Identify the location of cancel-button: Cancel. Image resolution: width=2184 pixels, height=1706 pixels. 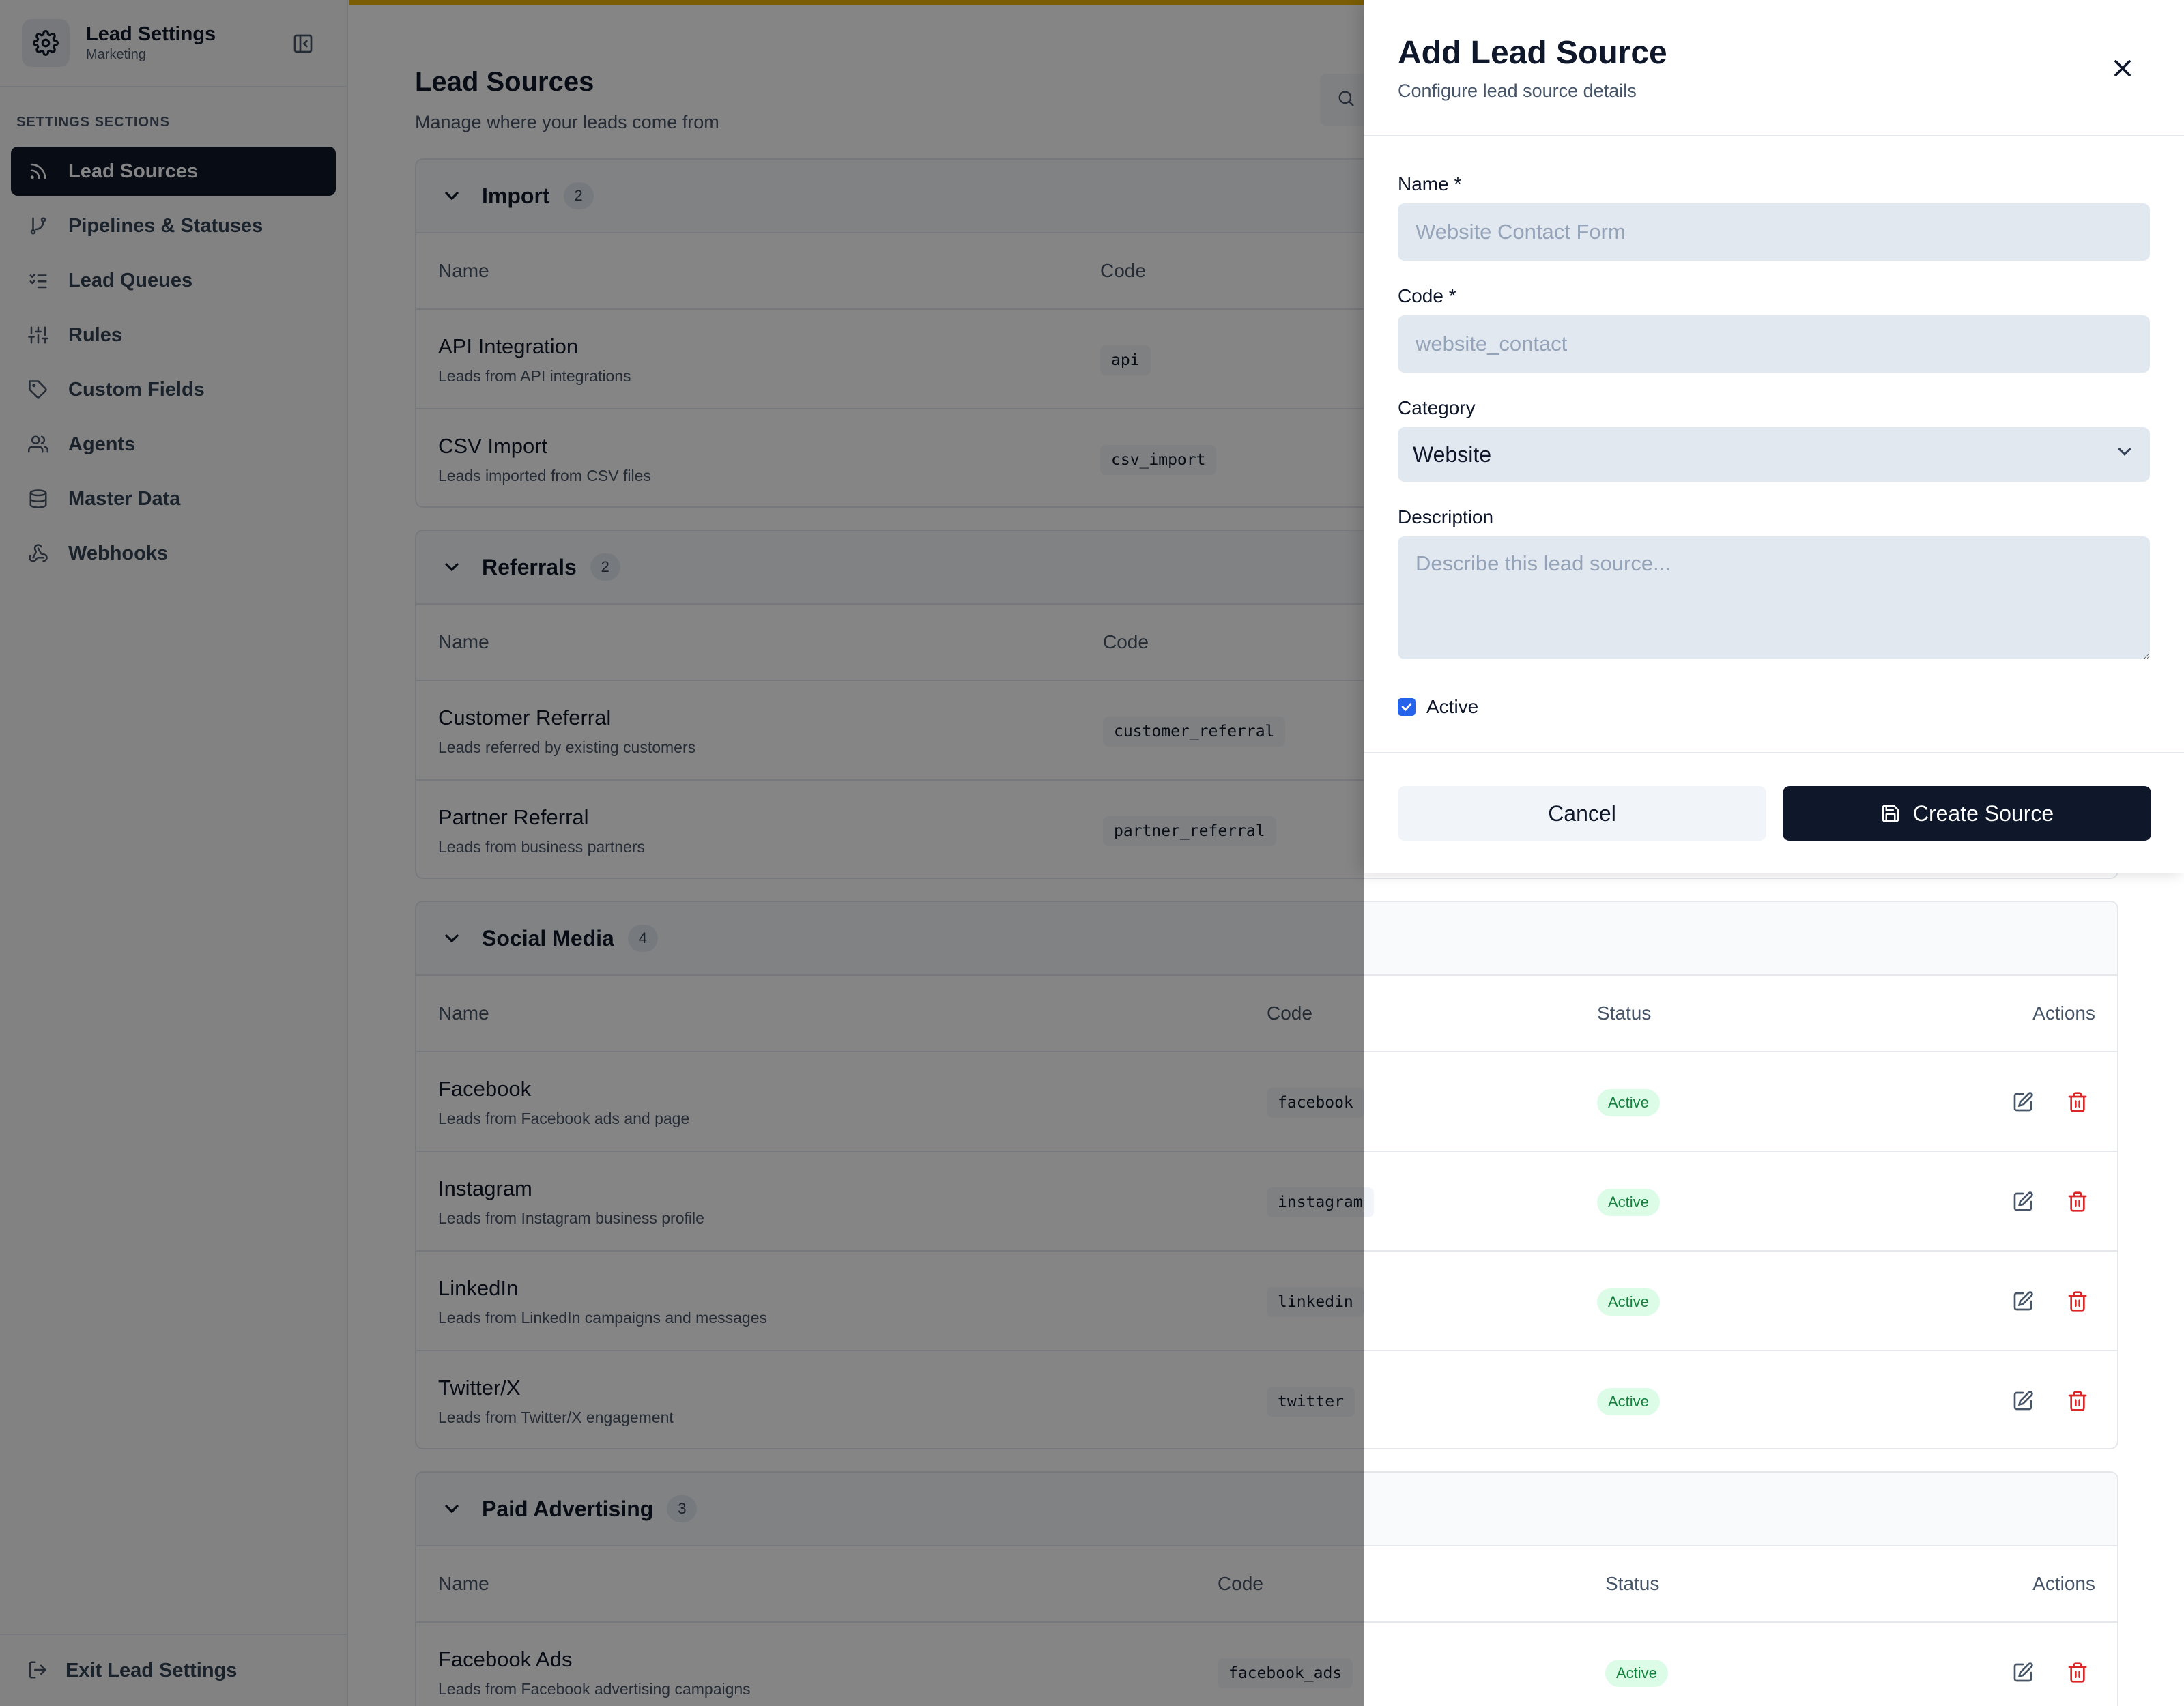
(1582, 813).